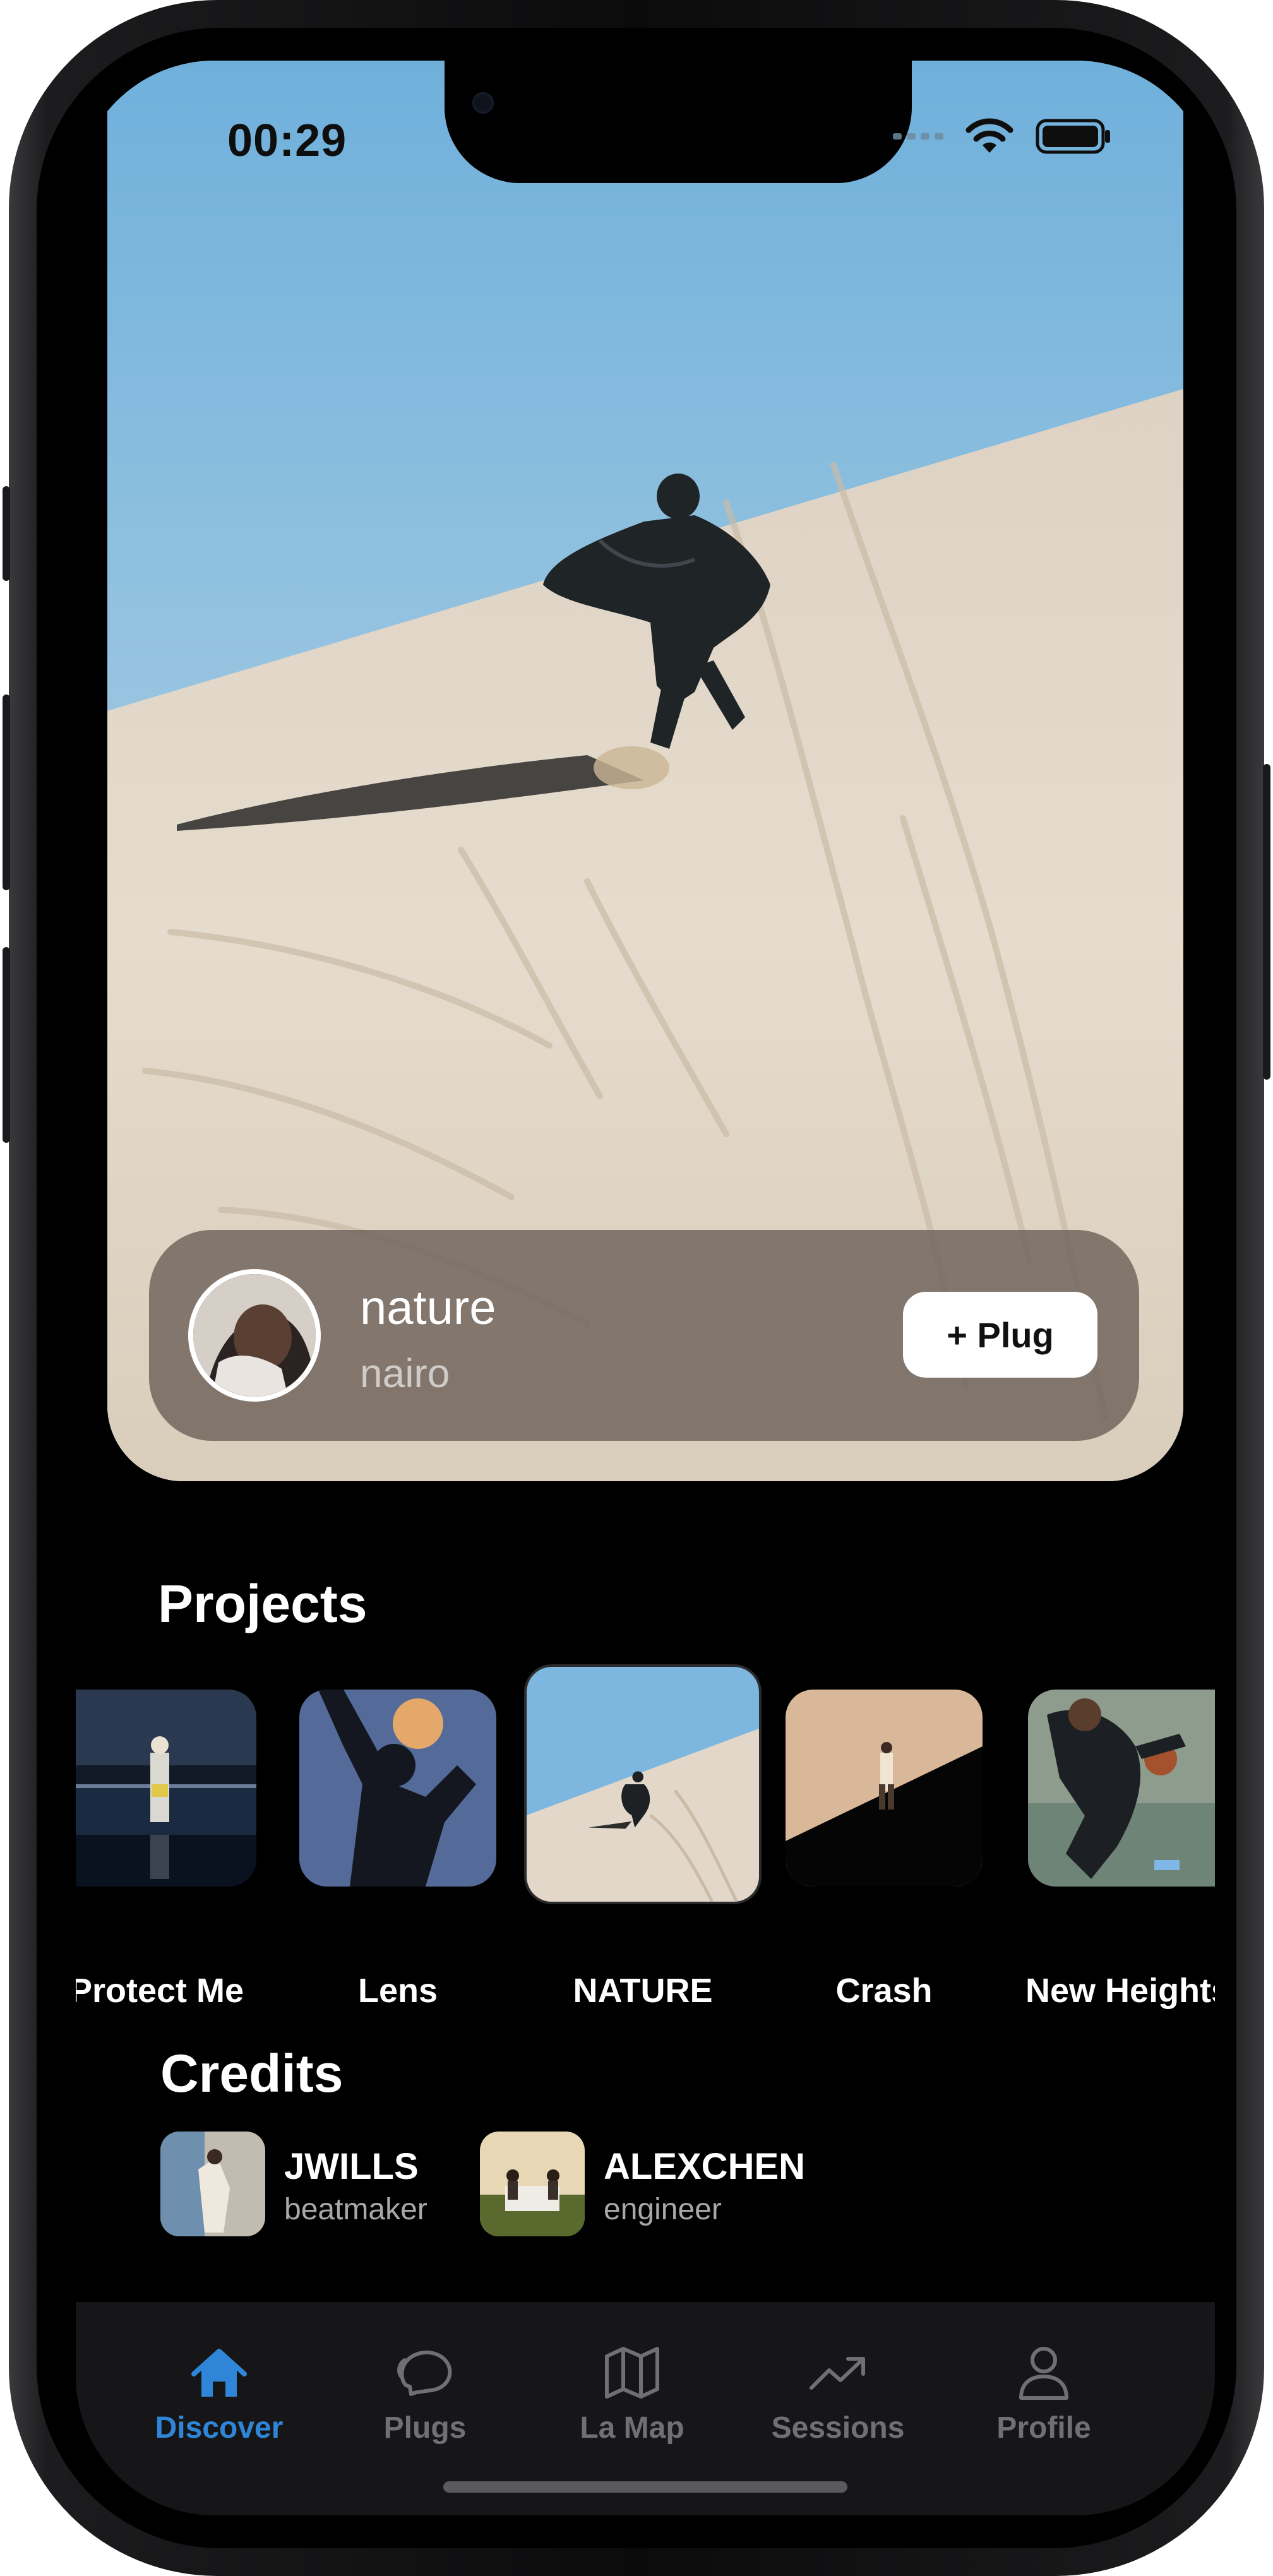 This screenshot has height=2576, width=1273. Describe the element at coordinates (287, 141) in the screenshot. I see `status-time: 00:29` at that location.